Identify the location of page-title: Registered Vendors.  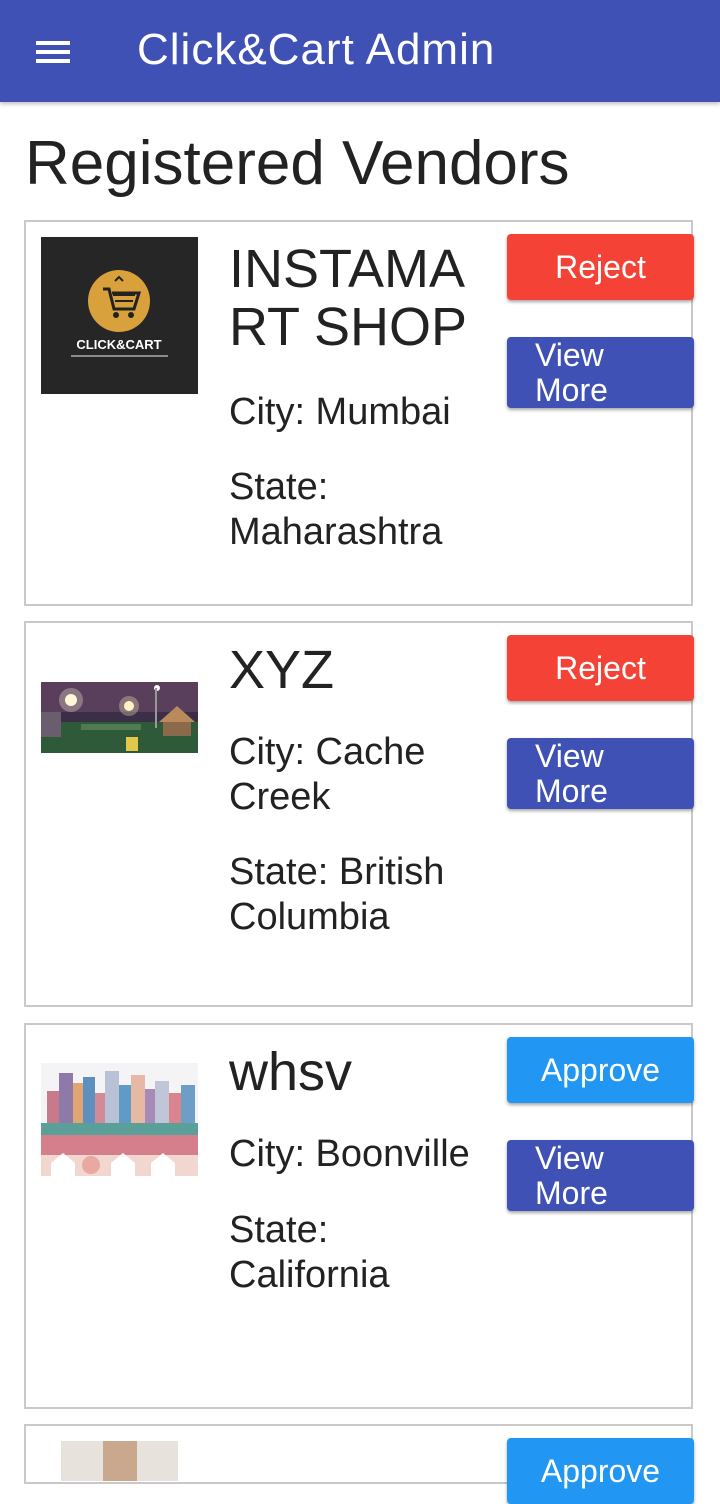
(297, 163).